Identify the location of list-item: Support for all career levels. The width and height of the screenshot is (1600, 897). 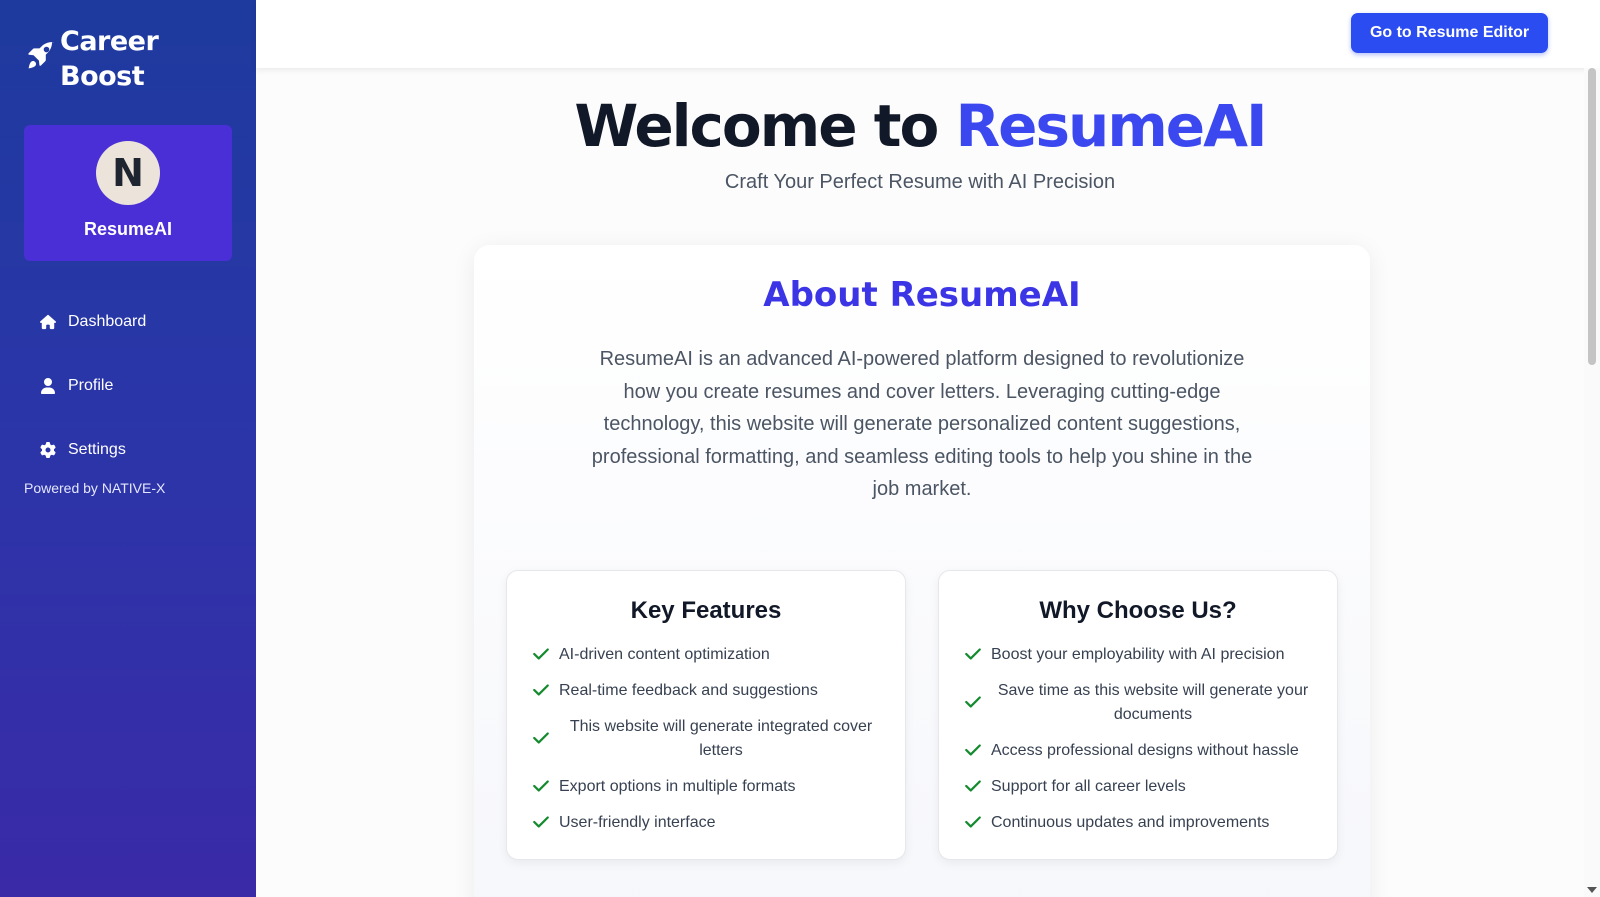
(1139, 787).